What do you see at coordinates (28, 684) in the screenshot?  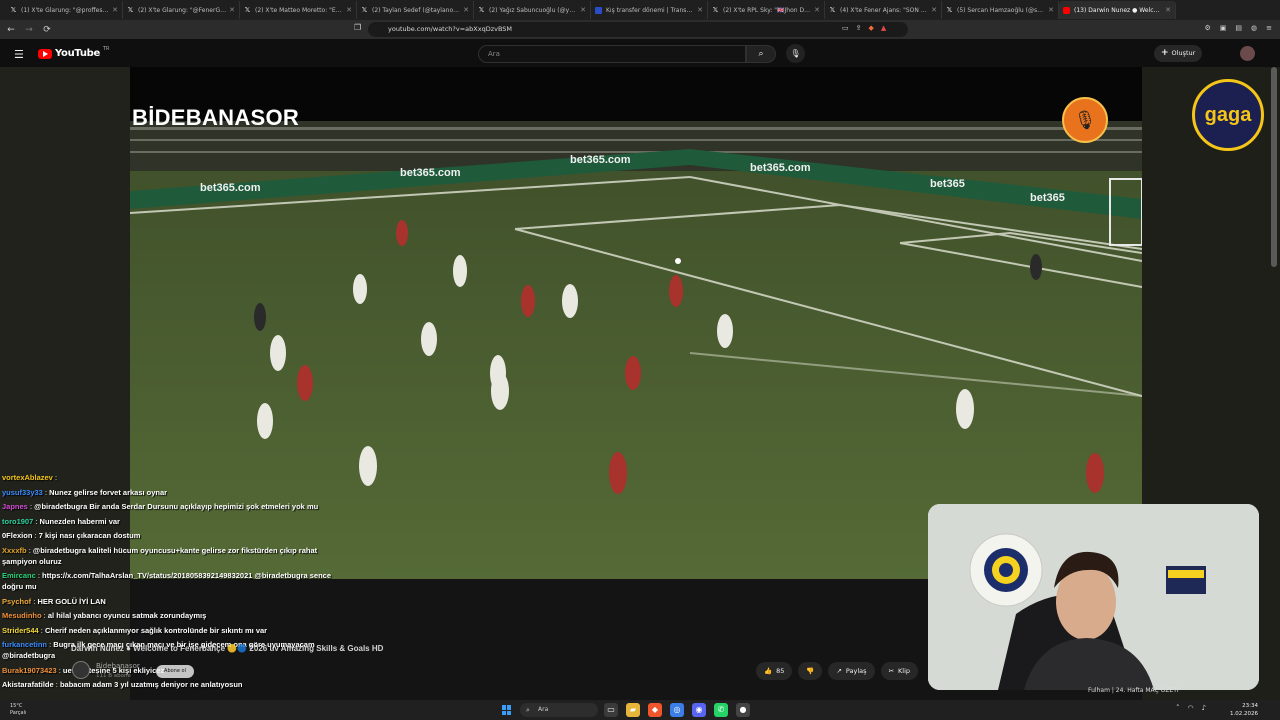 I see `chat-username: Akistarafatilde` at bounding box center [28, 684].